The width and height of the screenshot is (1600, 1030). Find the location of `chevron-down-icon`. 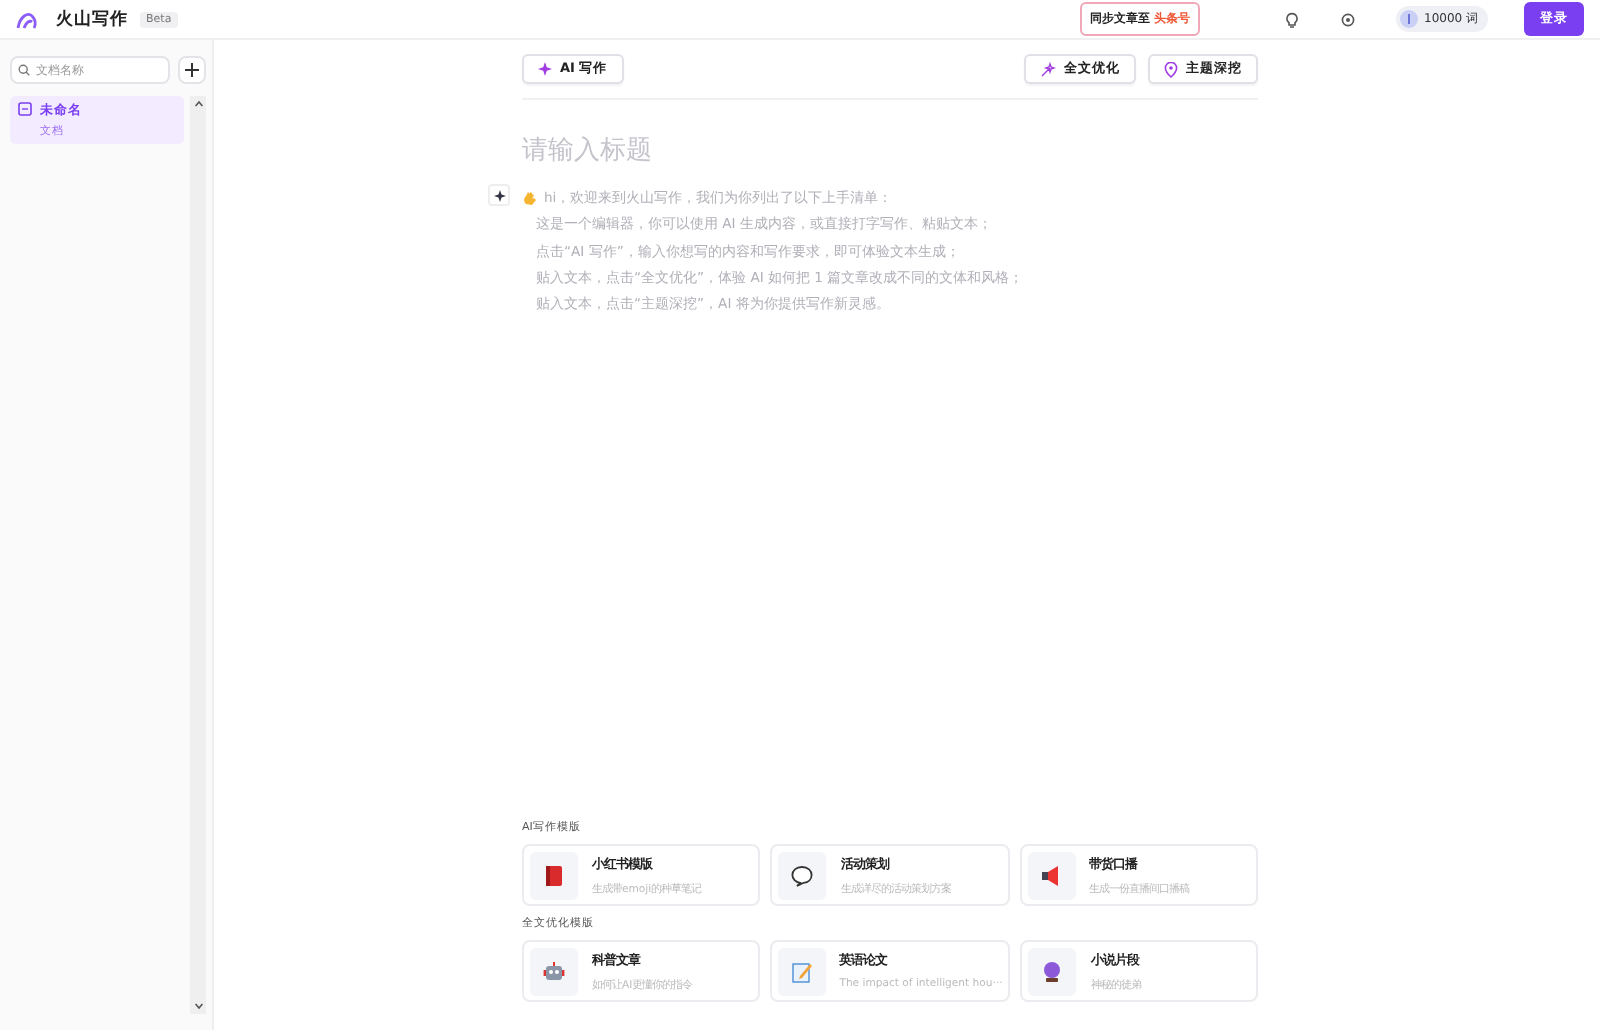

chevron-down-icon is located at coordinates (198, 1006).